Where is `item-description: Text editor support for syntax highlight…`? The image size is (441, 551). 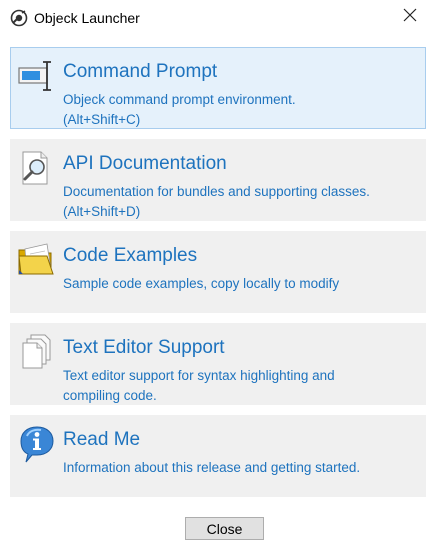
item-description: Text editor support for syntax highlight… is located at coordinates (199, 385).